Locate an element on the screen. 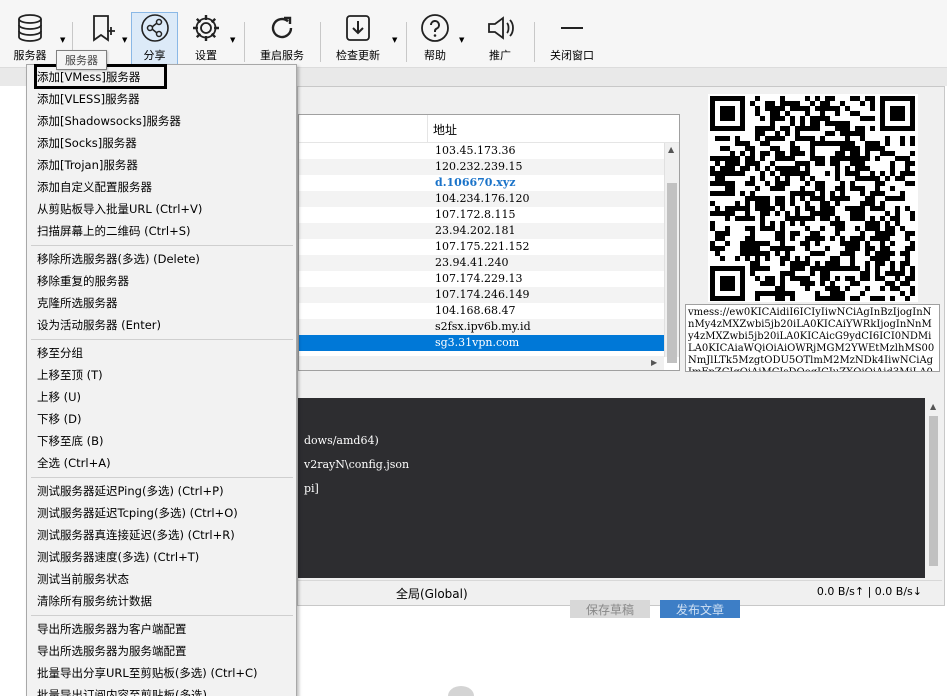  menu-item-add-shadowsocks: 添加[Shadowsocks]服务器 is located at coordinates (109, 123).